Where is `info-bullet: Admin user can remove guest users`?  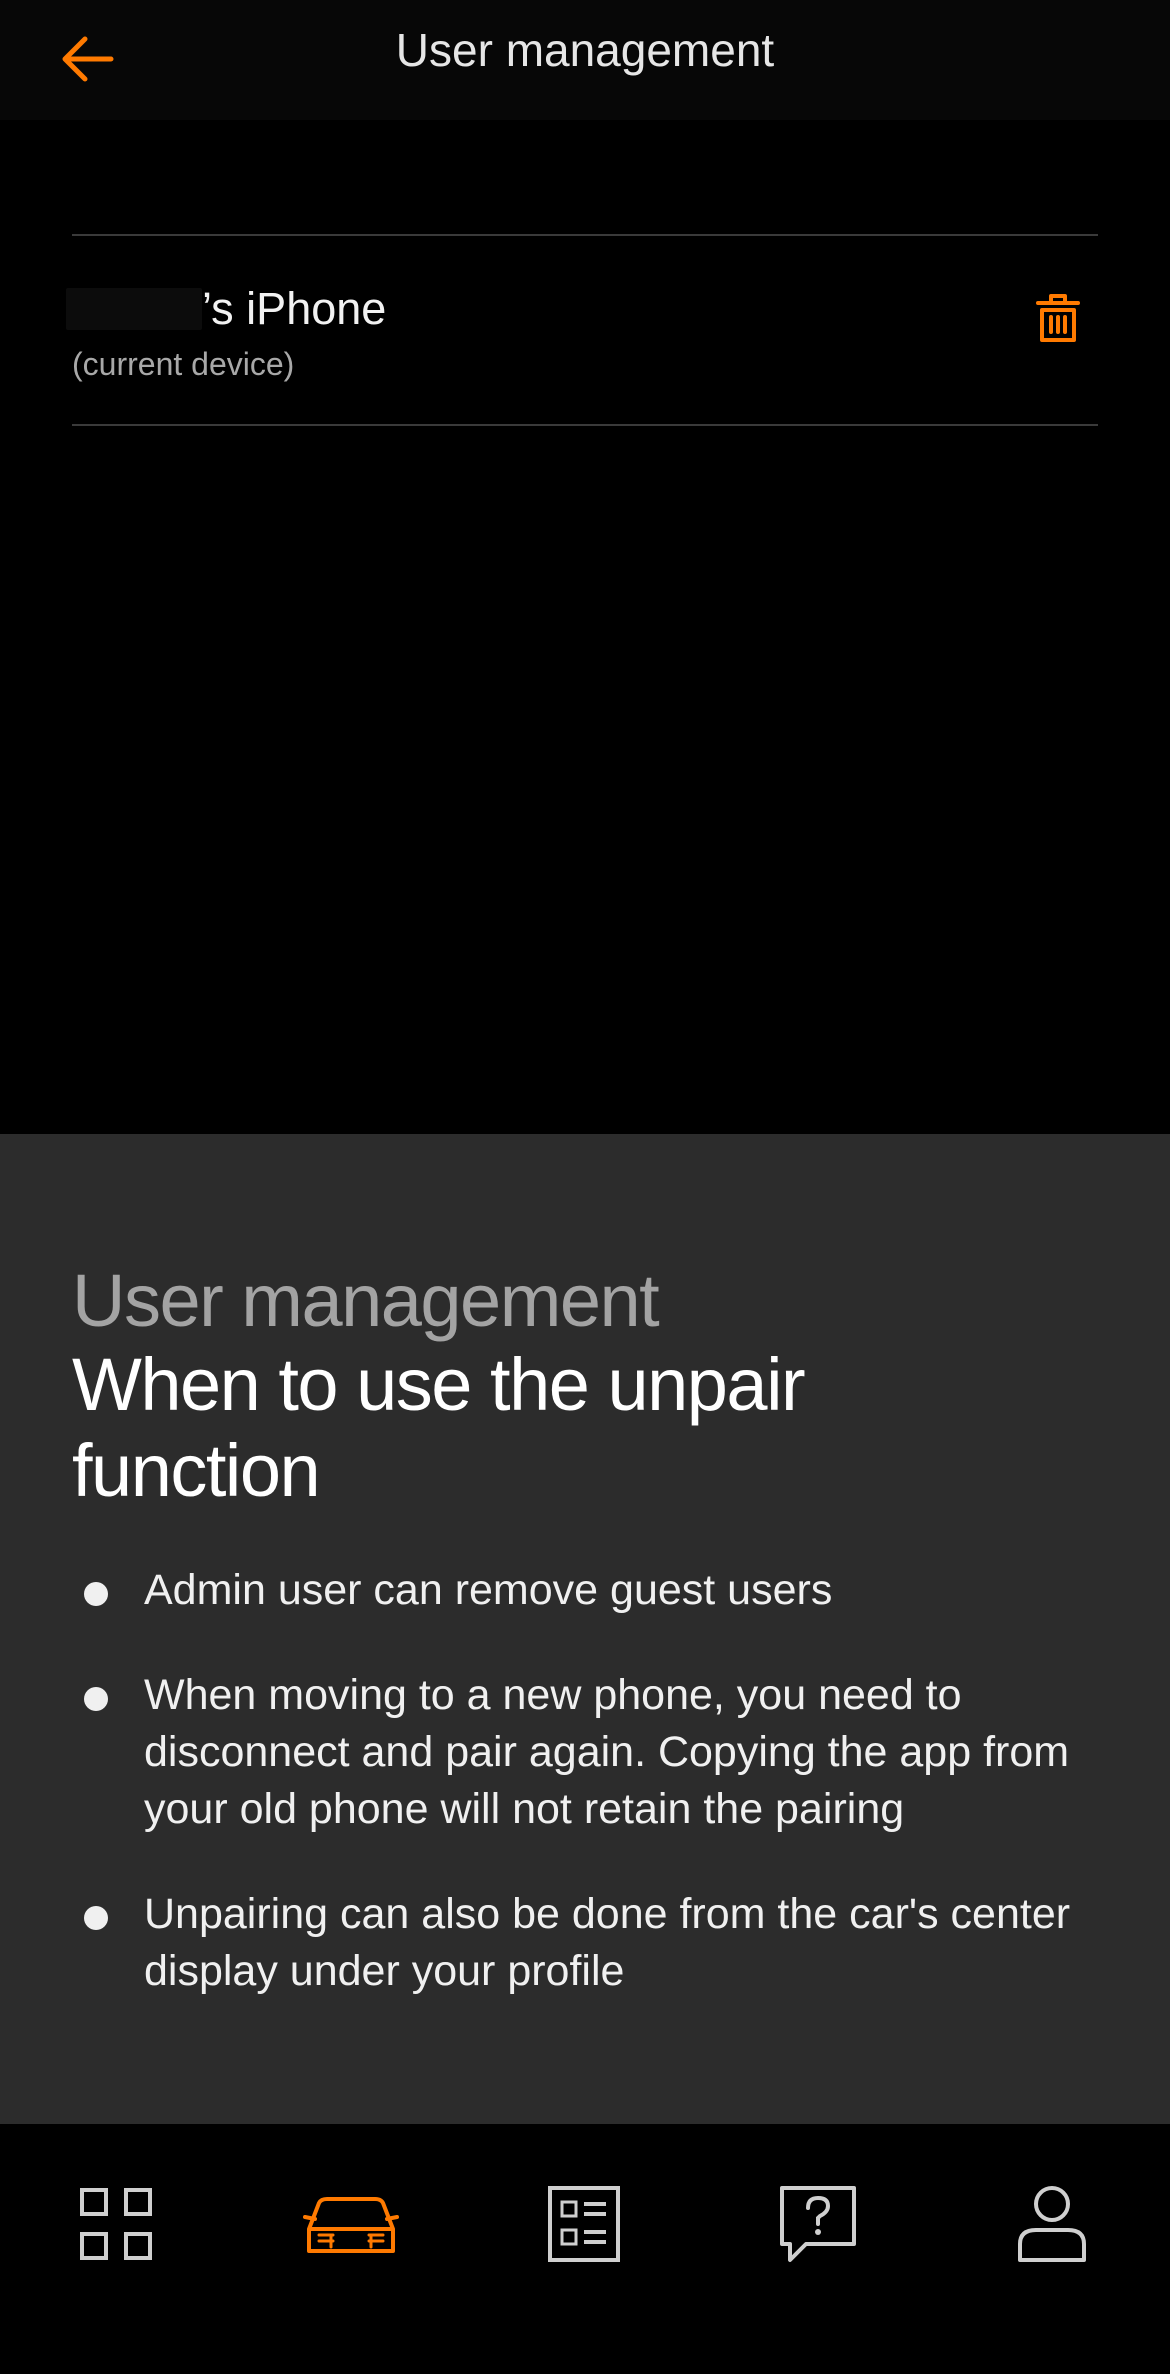 info-bullet: Admin user can remove guest users is located at coordinates (587, 1590).